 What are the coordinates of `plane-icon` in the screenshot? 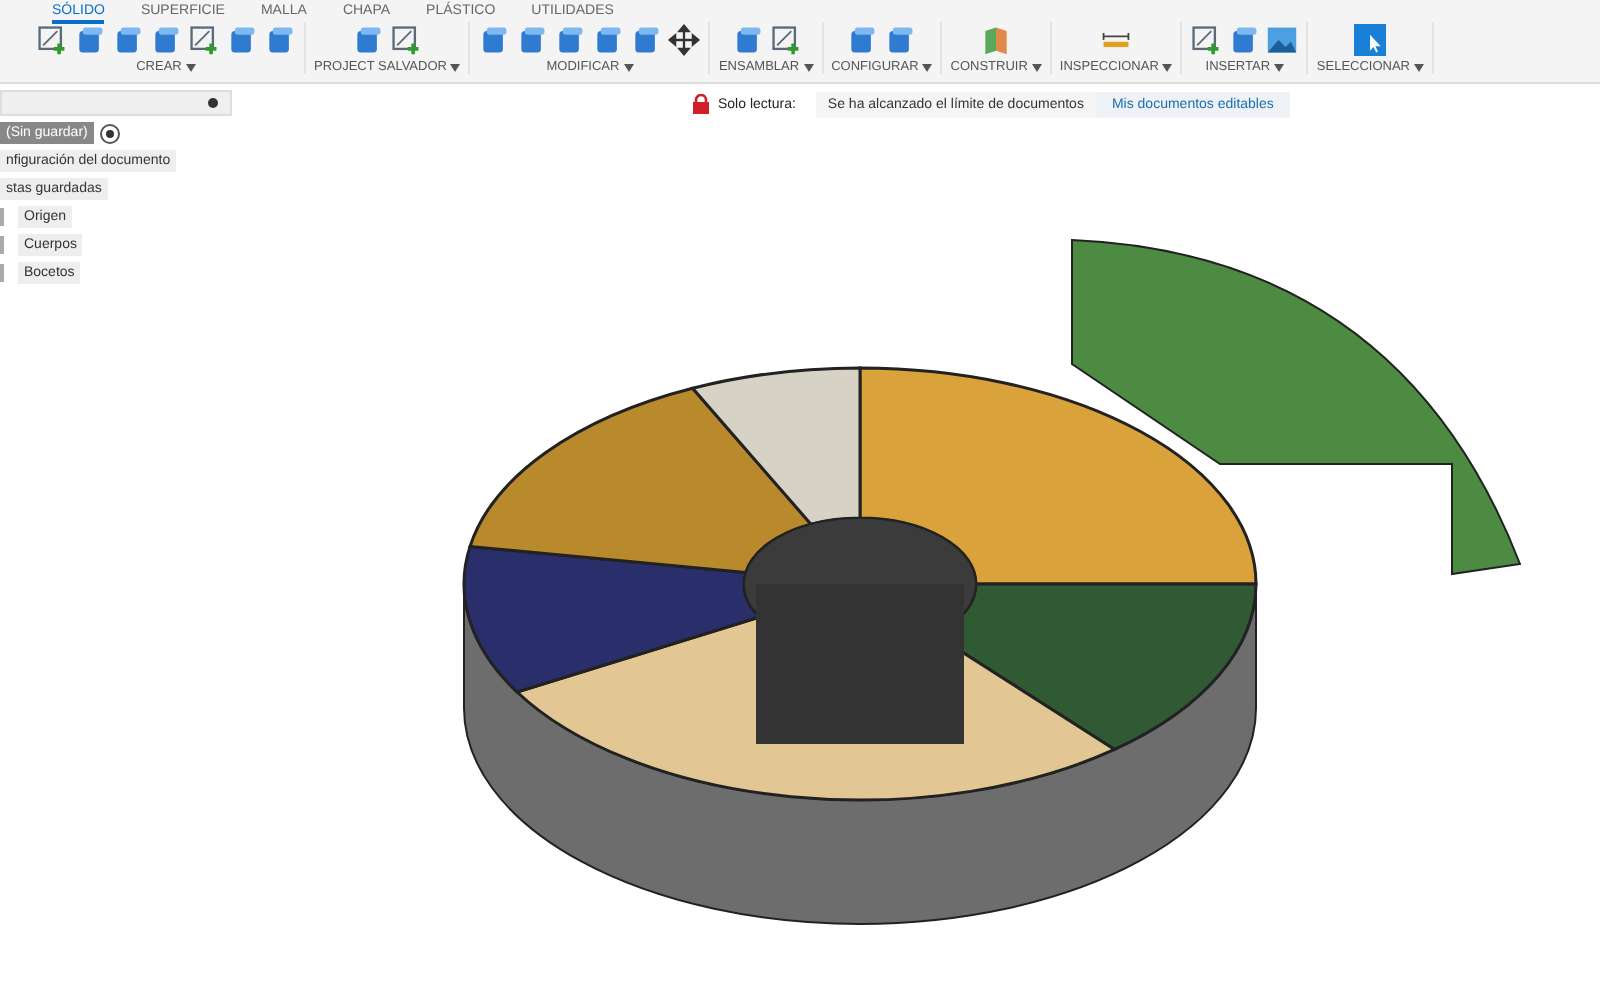 It's located at (996, 40).